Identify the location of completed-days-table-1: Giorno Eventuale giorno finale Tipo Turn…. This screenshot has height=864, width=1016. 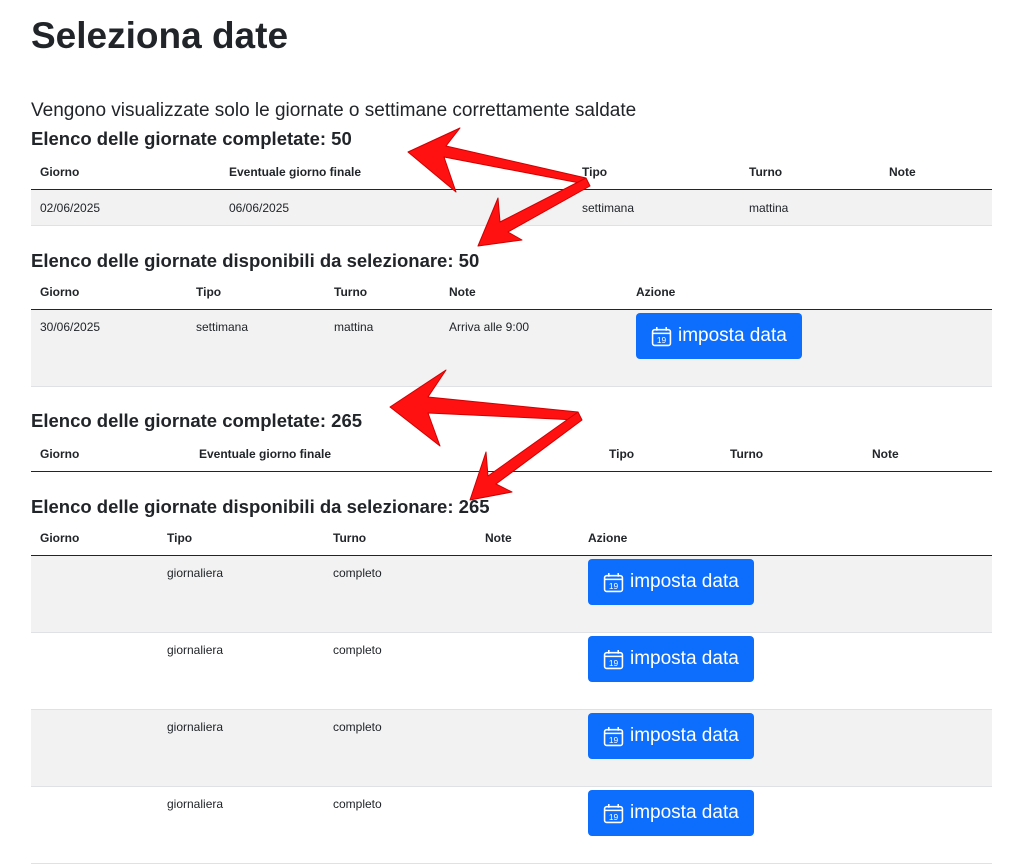
(511, 190).